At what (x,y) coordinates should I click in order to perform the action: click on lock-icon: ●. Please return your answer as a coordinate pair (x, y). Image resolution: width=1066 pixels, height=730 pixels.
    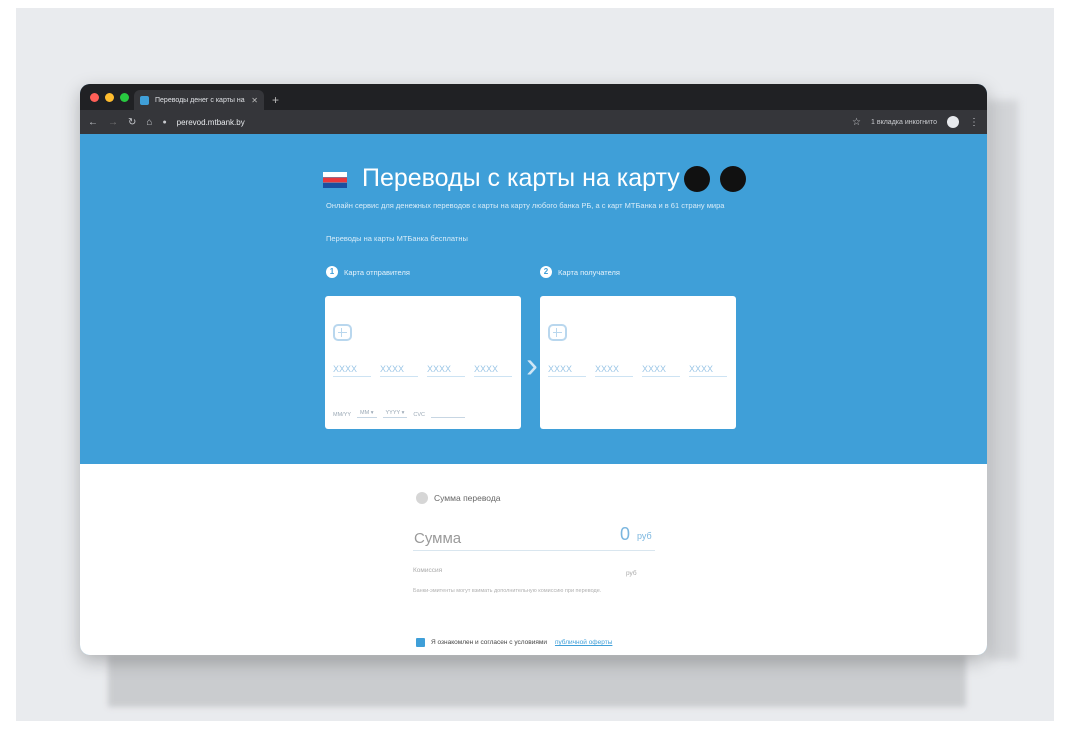
    Looking at the image, I should click on (164, 122).